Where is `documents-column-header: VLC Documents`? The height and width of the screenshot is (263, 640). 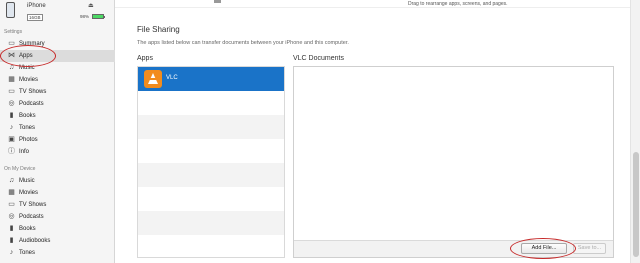
documents-column-header: VLC Documents is located at coordinates (318, 58).